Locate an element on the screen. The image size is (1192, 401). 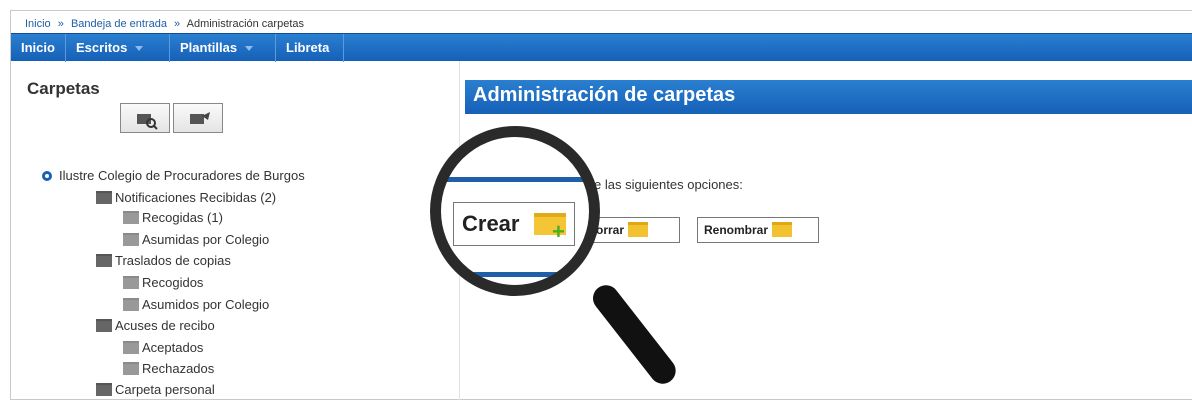
menu-libreta-label: Libreta is located at coordinates (308, 47).